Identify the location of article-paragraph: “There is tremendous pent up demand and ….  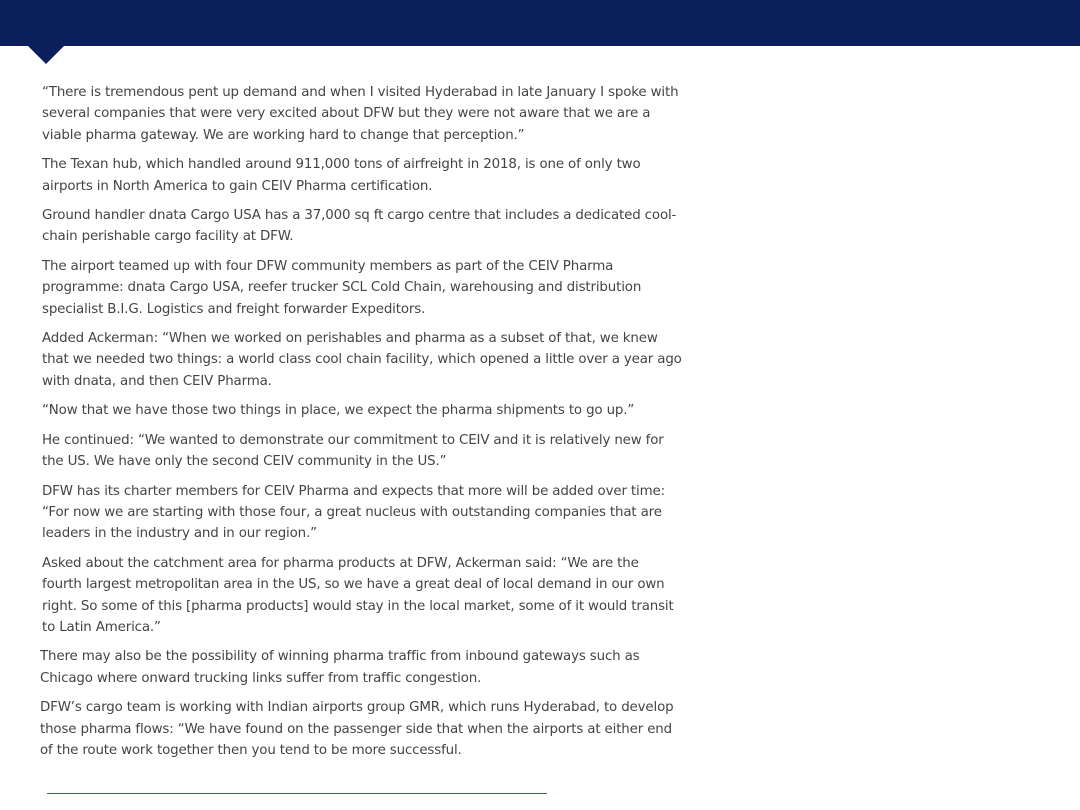
(360, 114).